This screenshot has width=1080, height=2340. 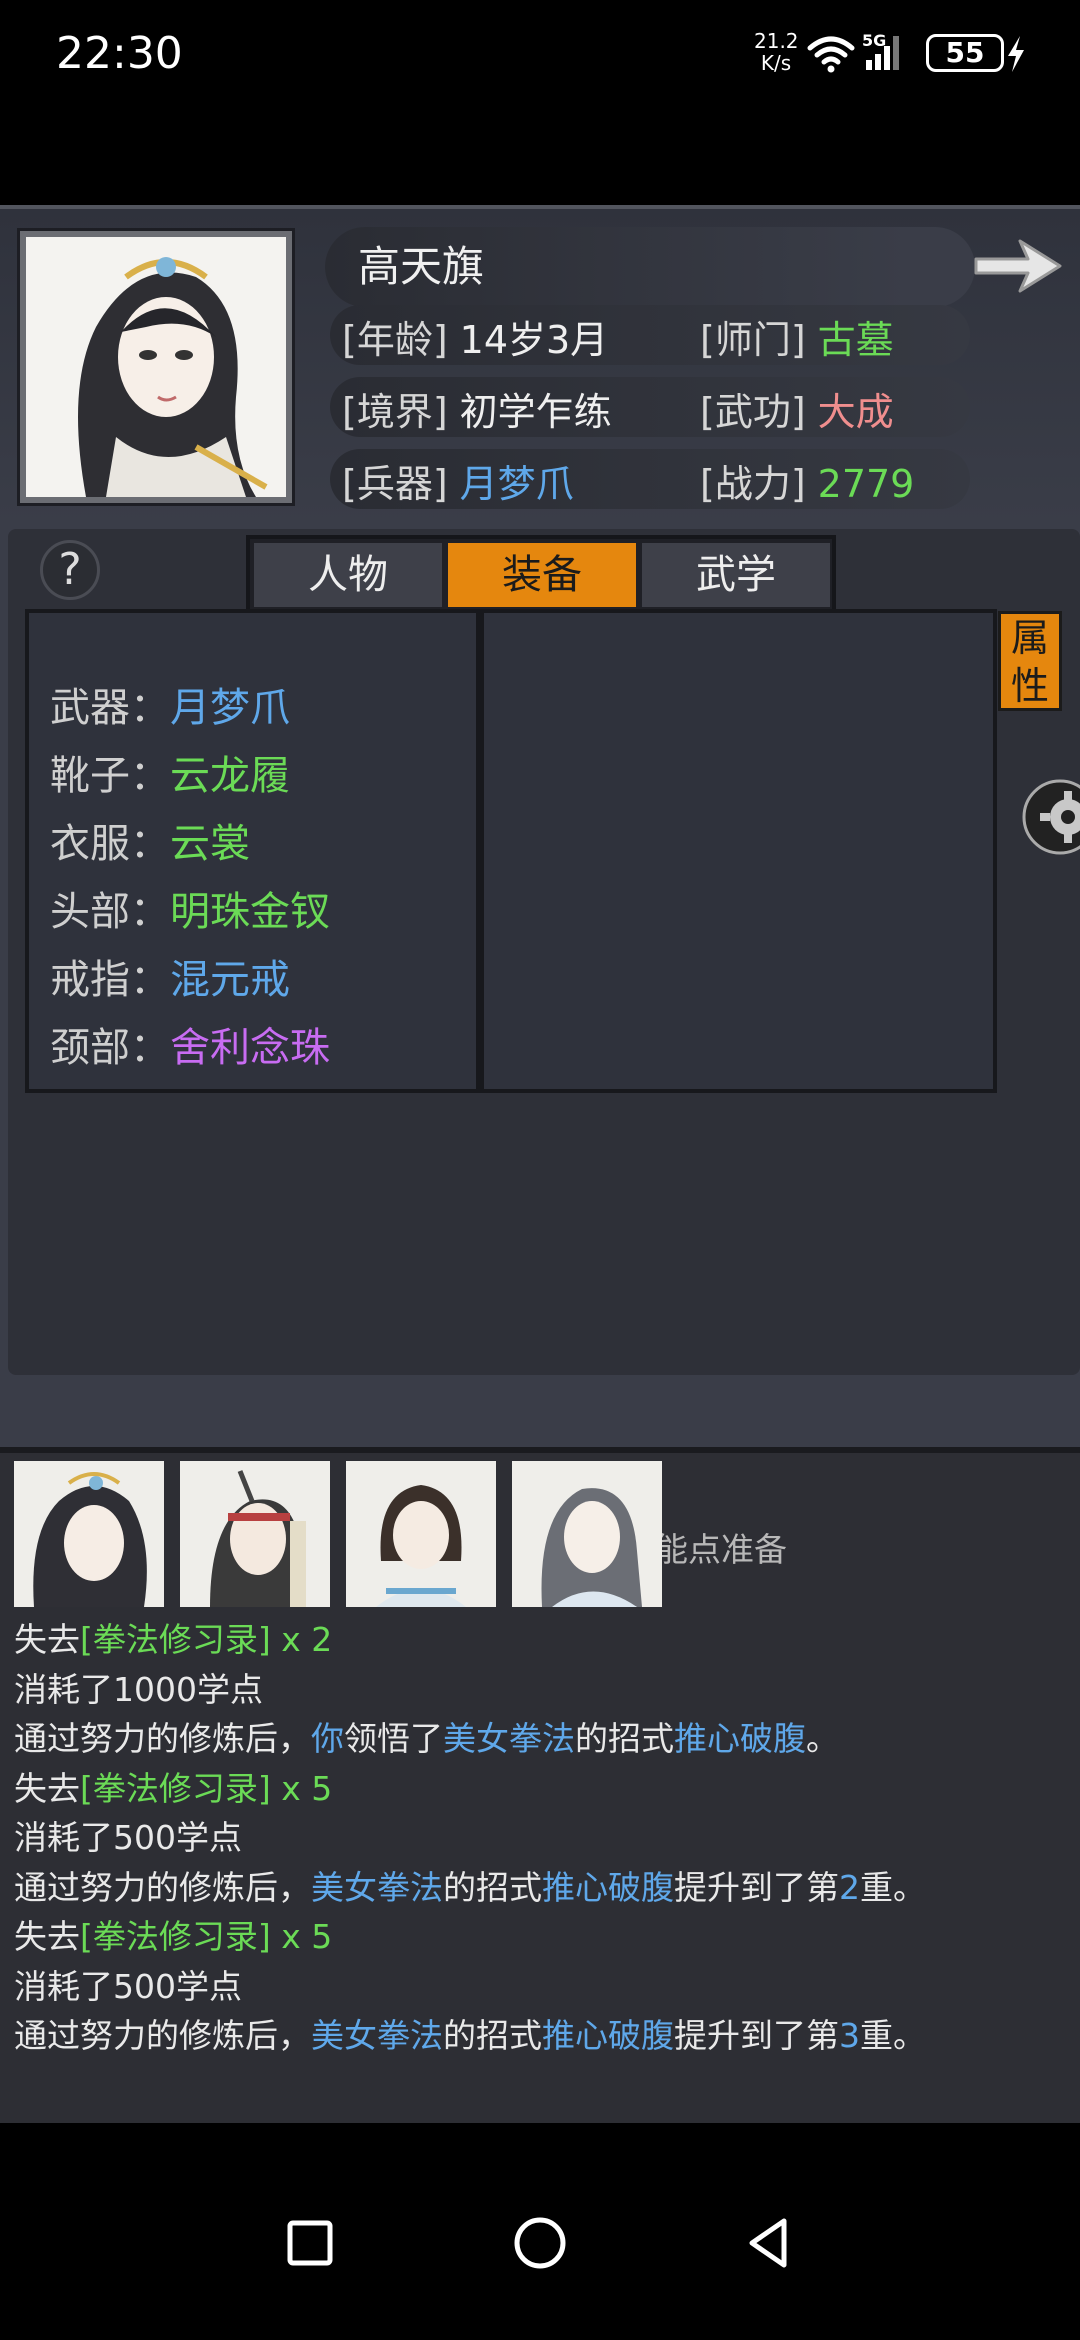 I want to click on equip-slot-weapon: 武器：月梦爪, so click(x=170, y=704).